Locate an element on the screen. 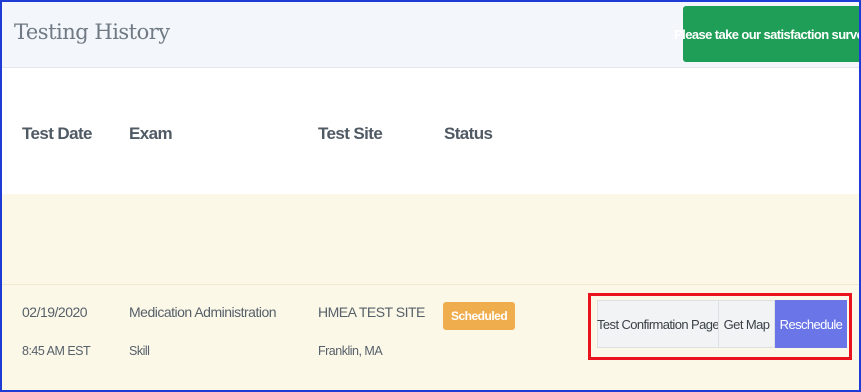 This screenshot has height=392, width=861. test-time: 8:45 AM EST is located at coordinates (56, 351).